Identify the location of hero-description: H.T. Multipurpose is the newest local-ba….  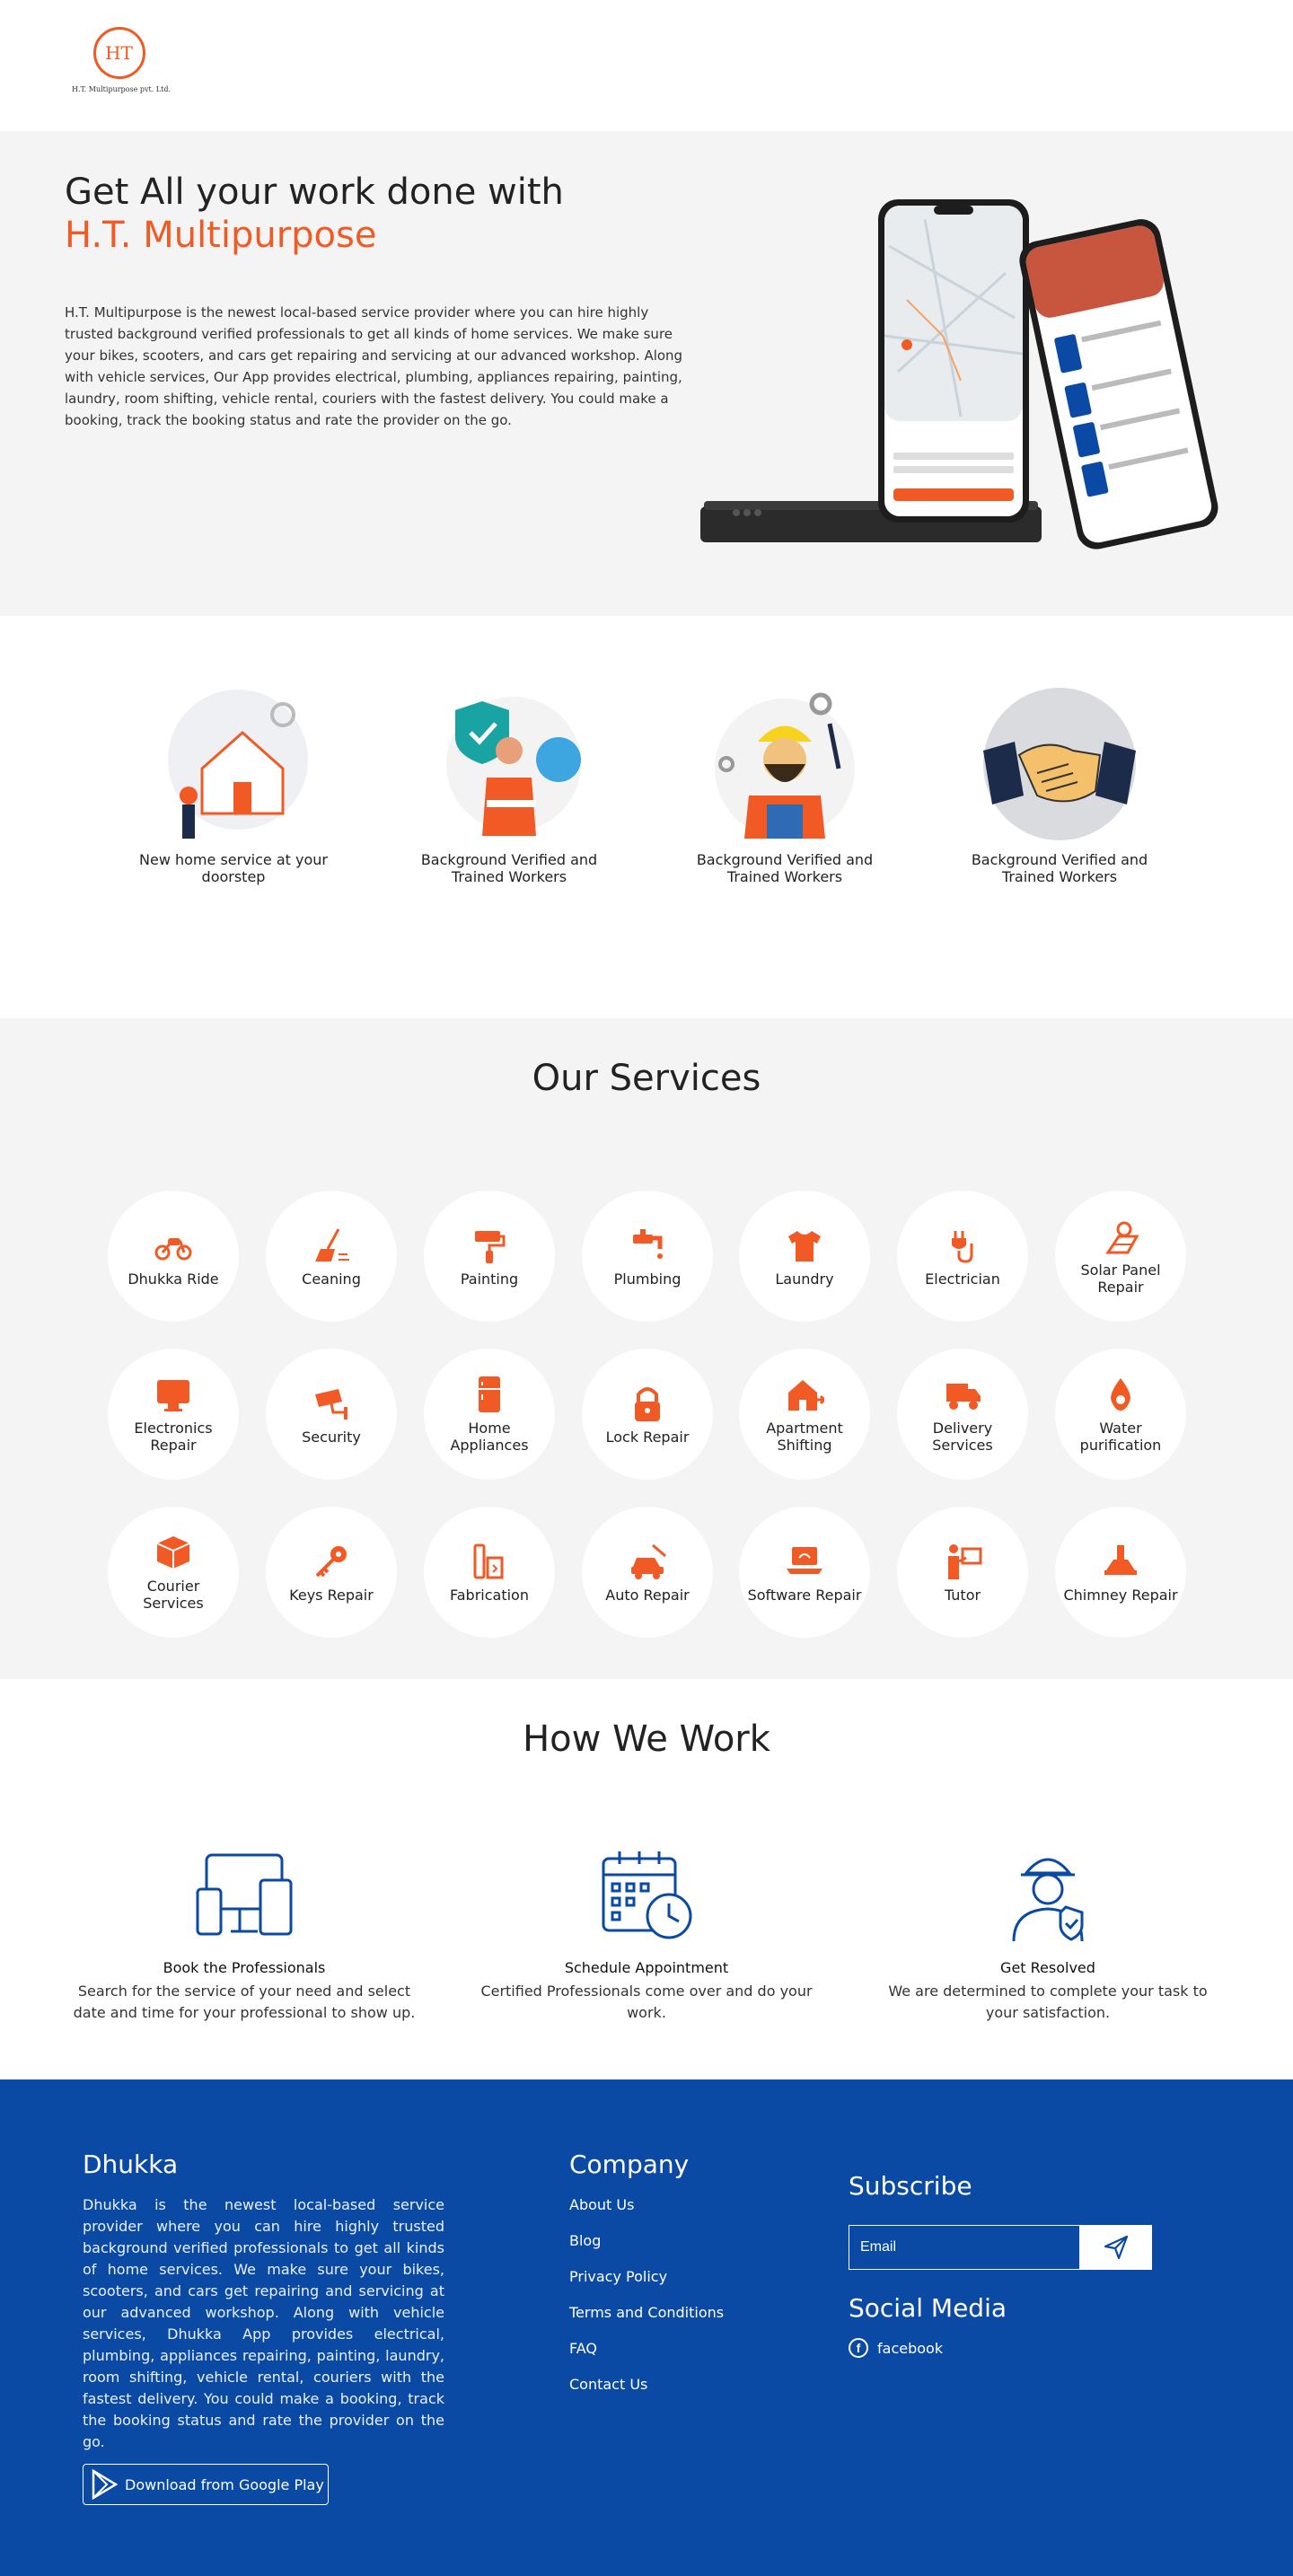
(374, 366).